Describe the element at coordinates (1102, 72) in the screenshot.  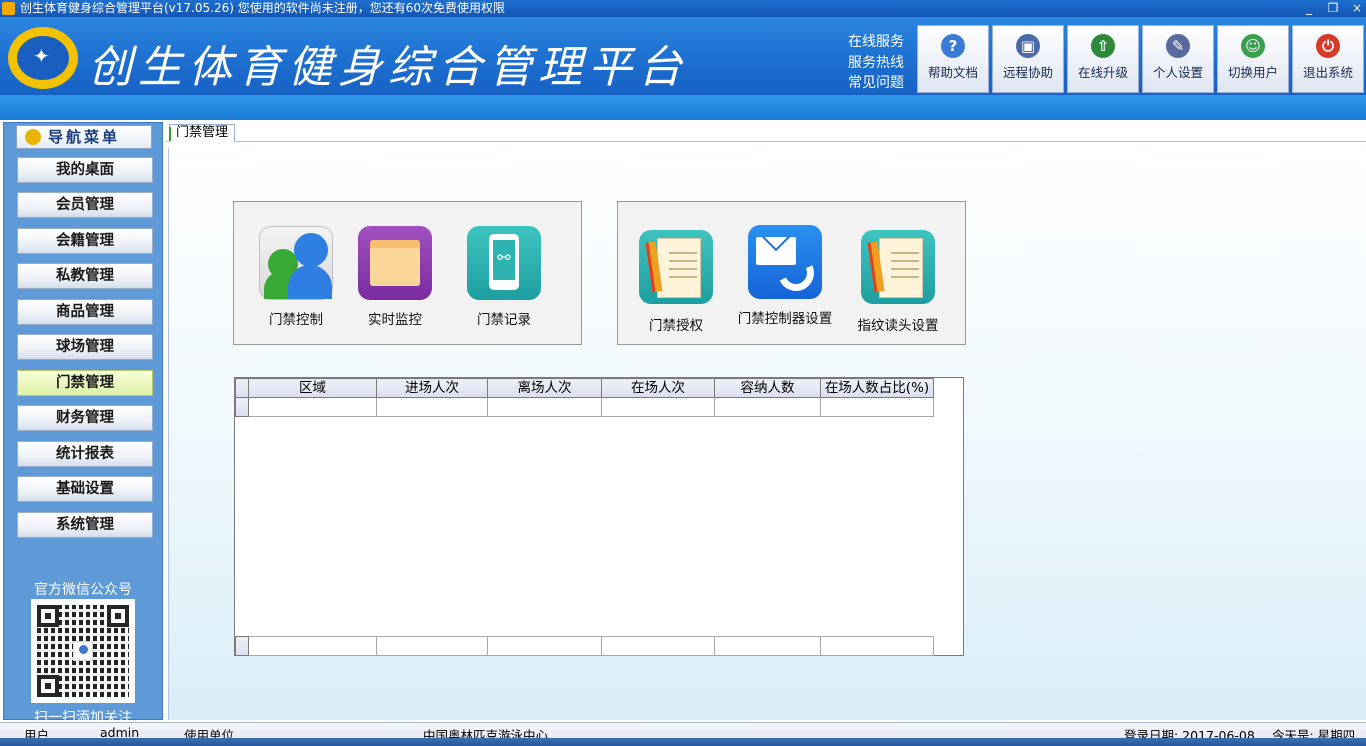
I see `online-upgrade-label: 在线升级` at that location.